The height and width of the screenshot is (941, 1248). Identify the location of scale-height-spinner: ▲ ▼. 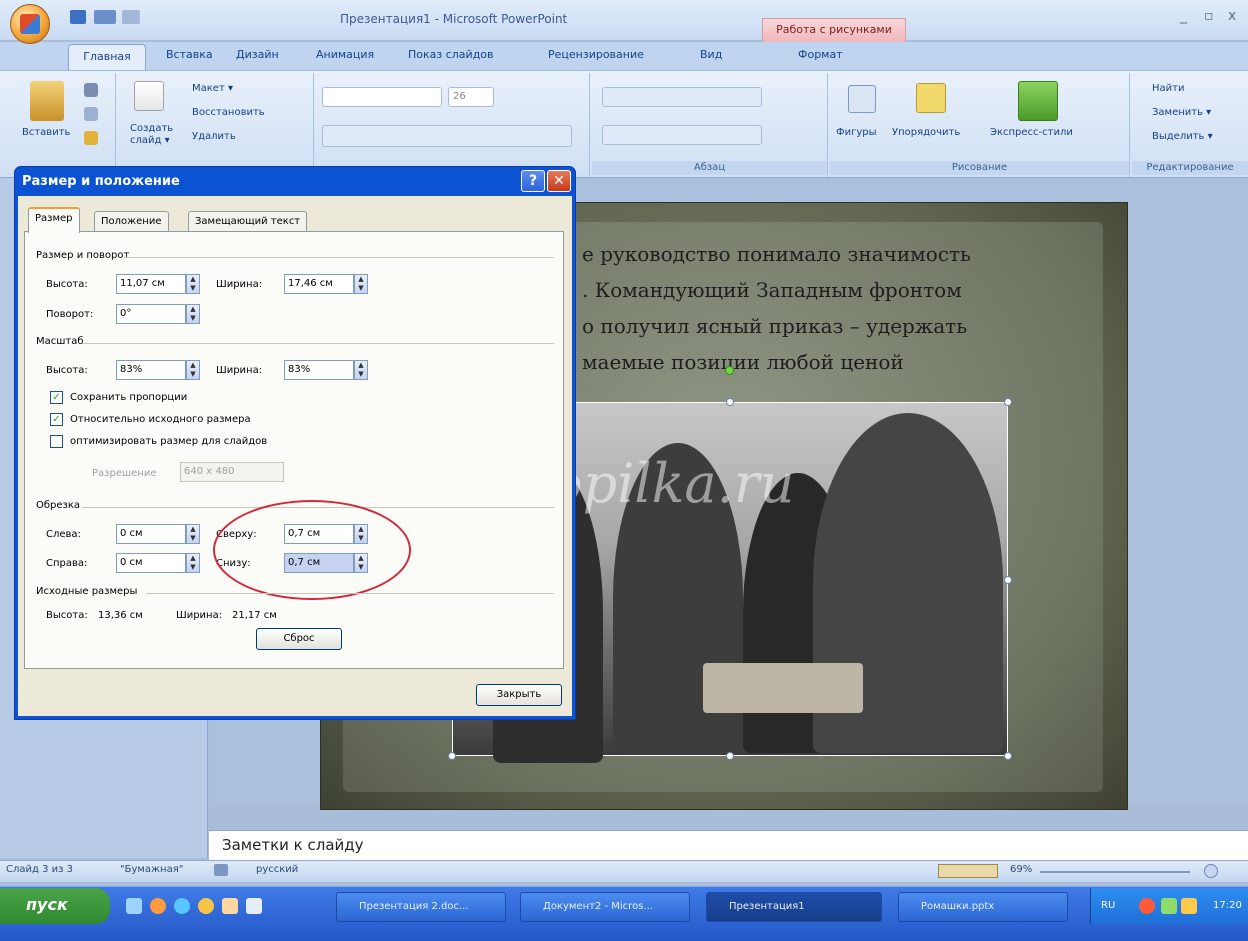
(193, 370).